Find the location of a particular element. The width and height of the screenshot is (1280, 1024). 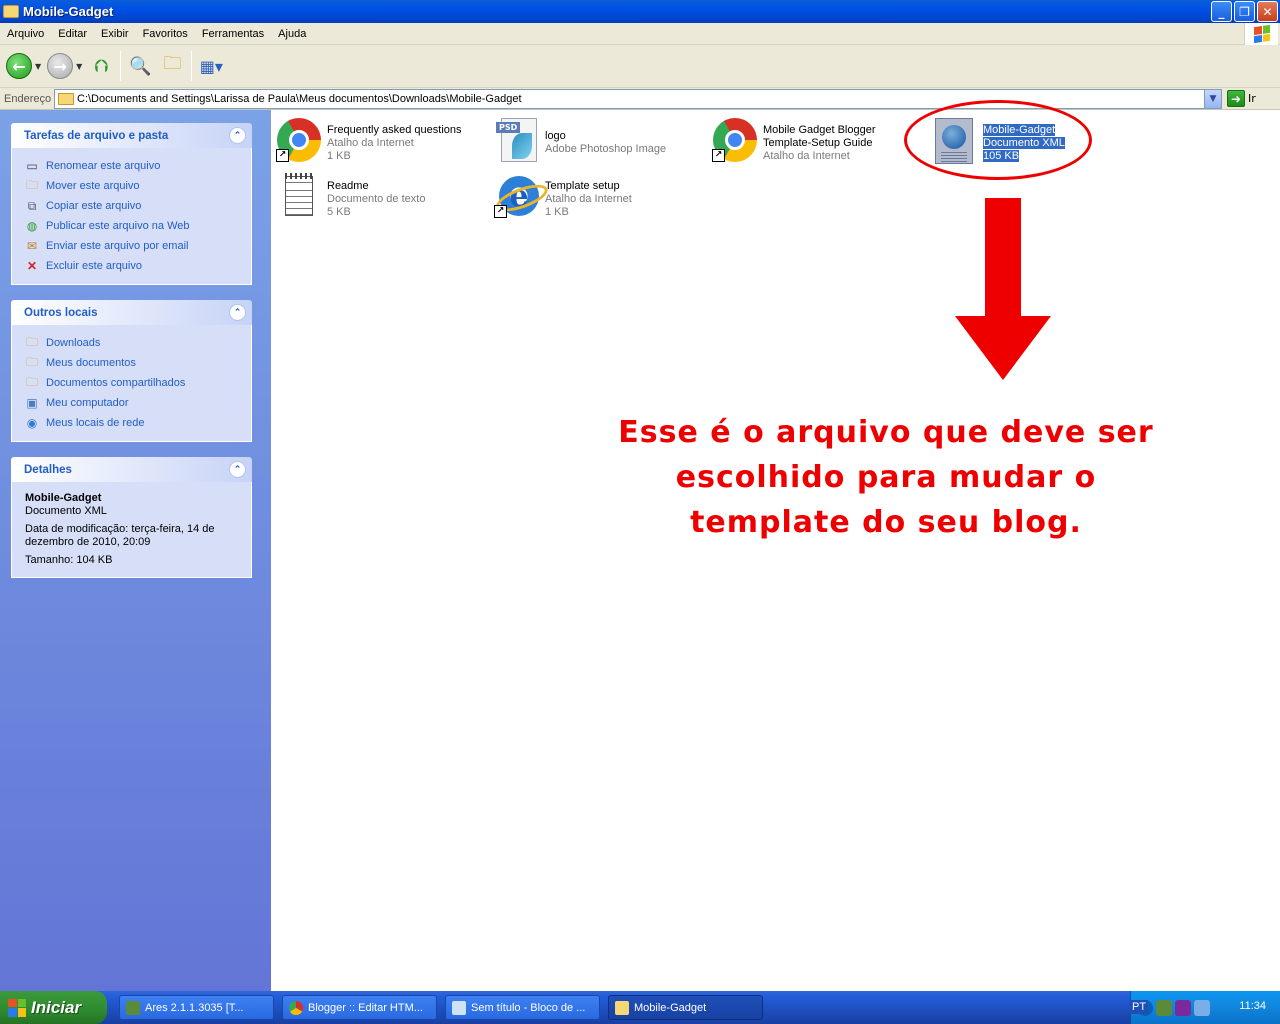

detail-file-name: Mobile-Gadget is located at coordinates (63, 498).